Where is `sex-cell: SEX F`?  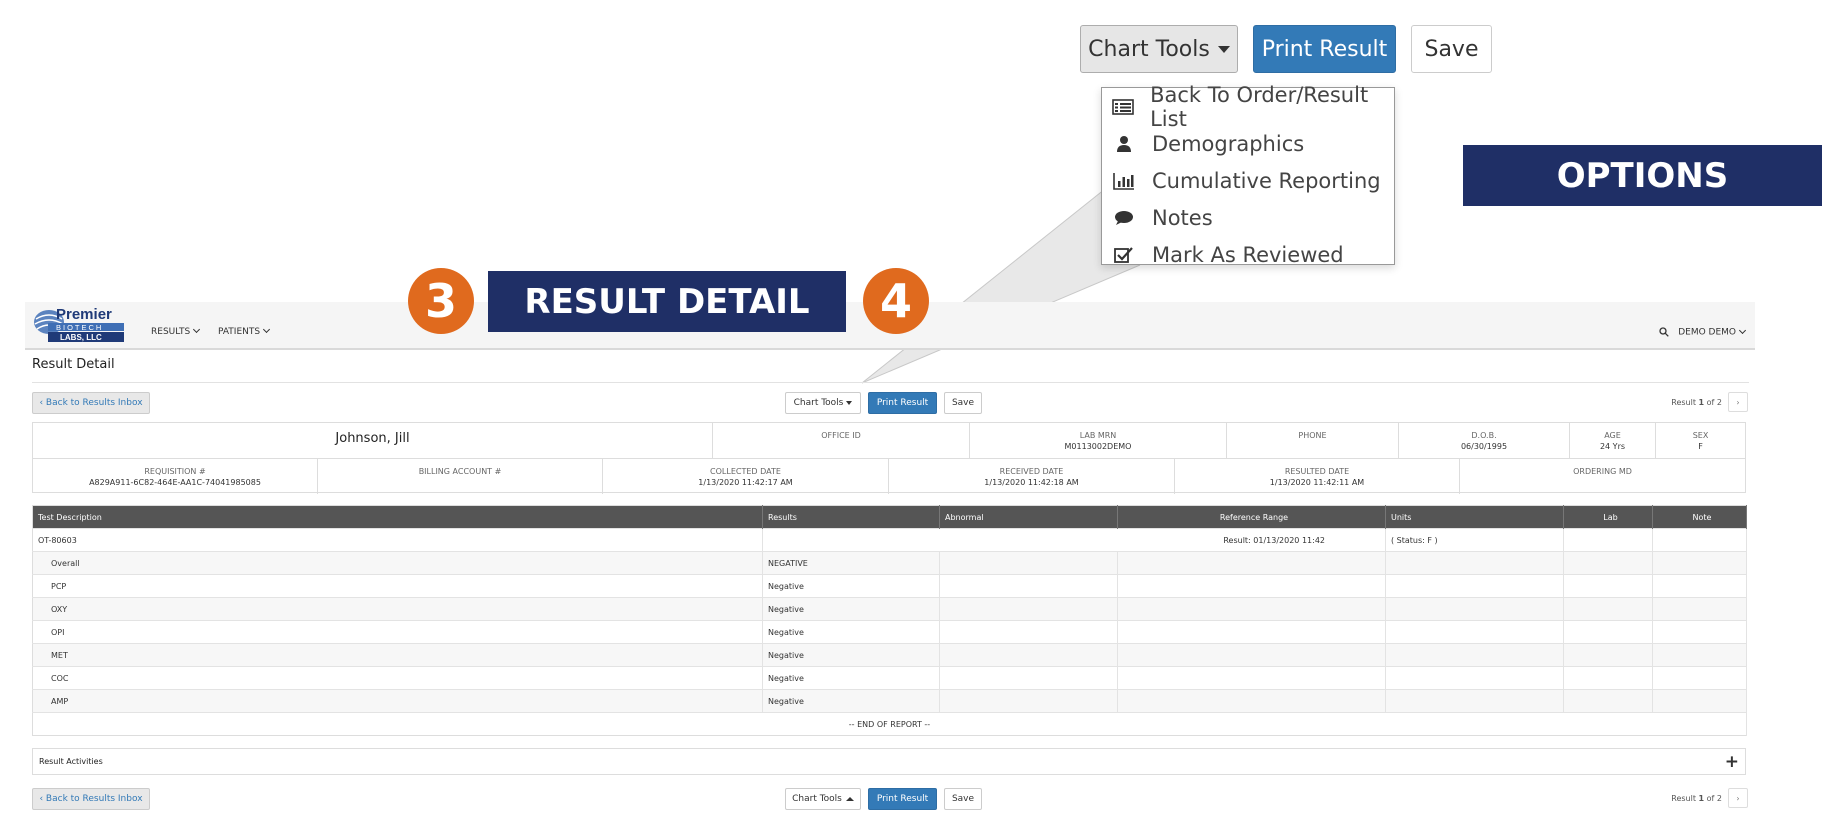
sex-cell: SEX F is located at coordinates (1700, 440).